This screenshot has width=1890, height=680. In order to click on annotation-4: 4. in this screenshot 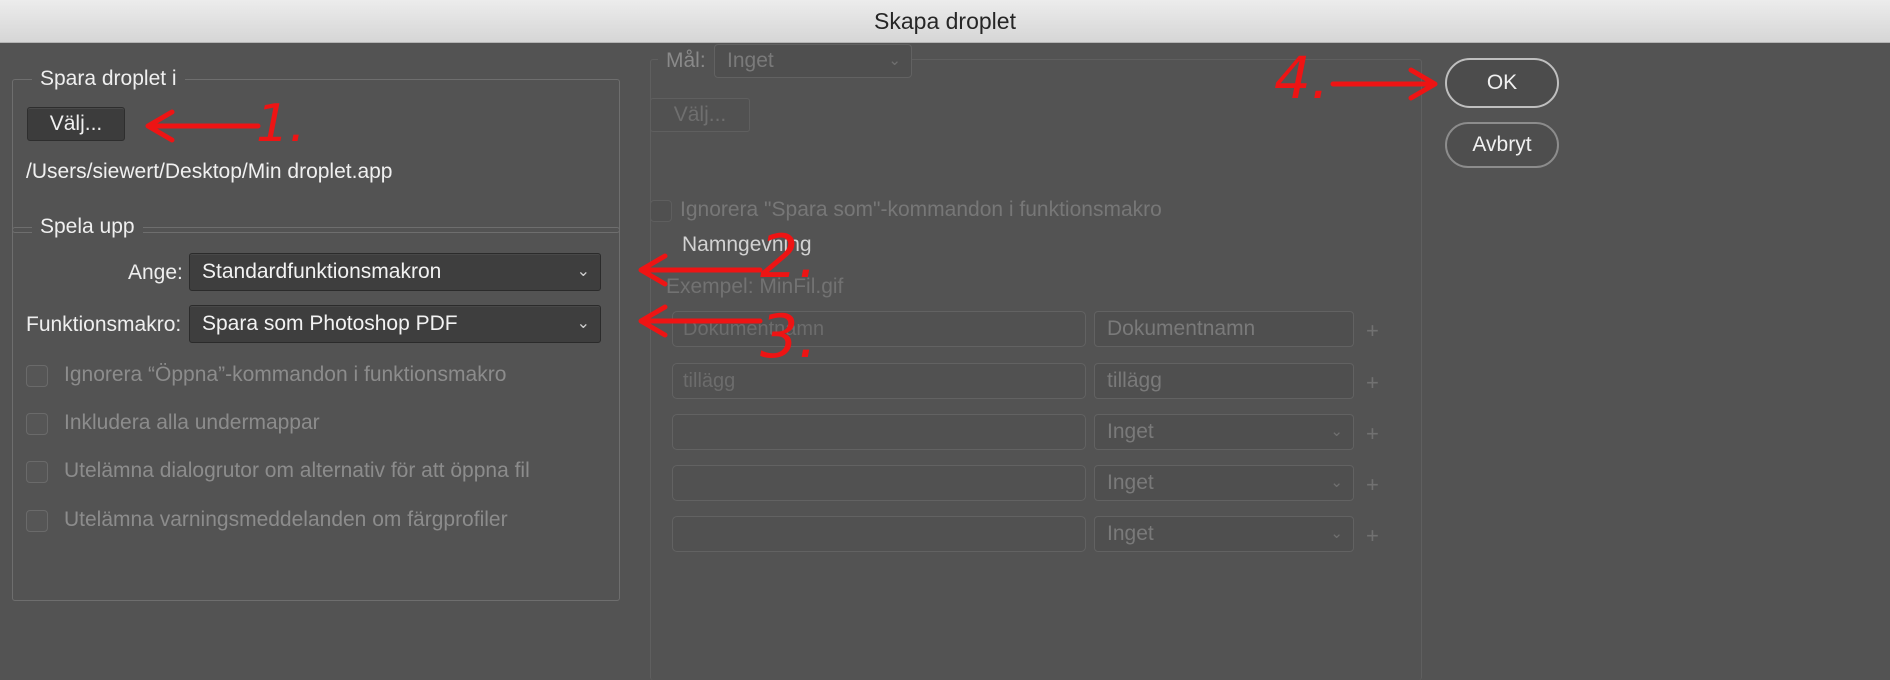, I will do `click(1302, 78)`.